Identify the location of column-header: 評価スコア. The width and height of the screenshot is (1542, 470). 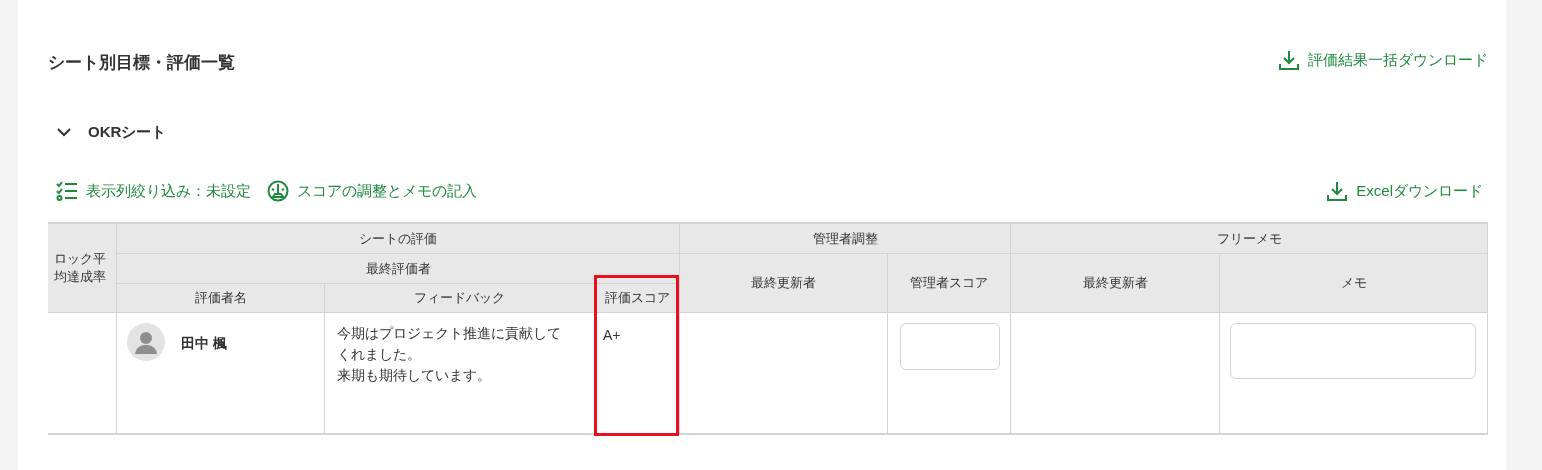
(637, 298).